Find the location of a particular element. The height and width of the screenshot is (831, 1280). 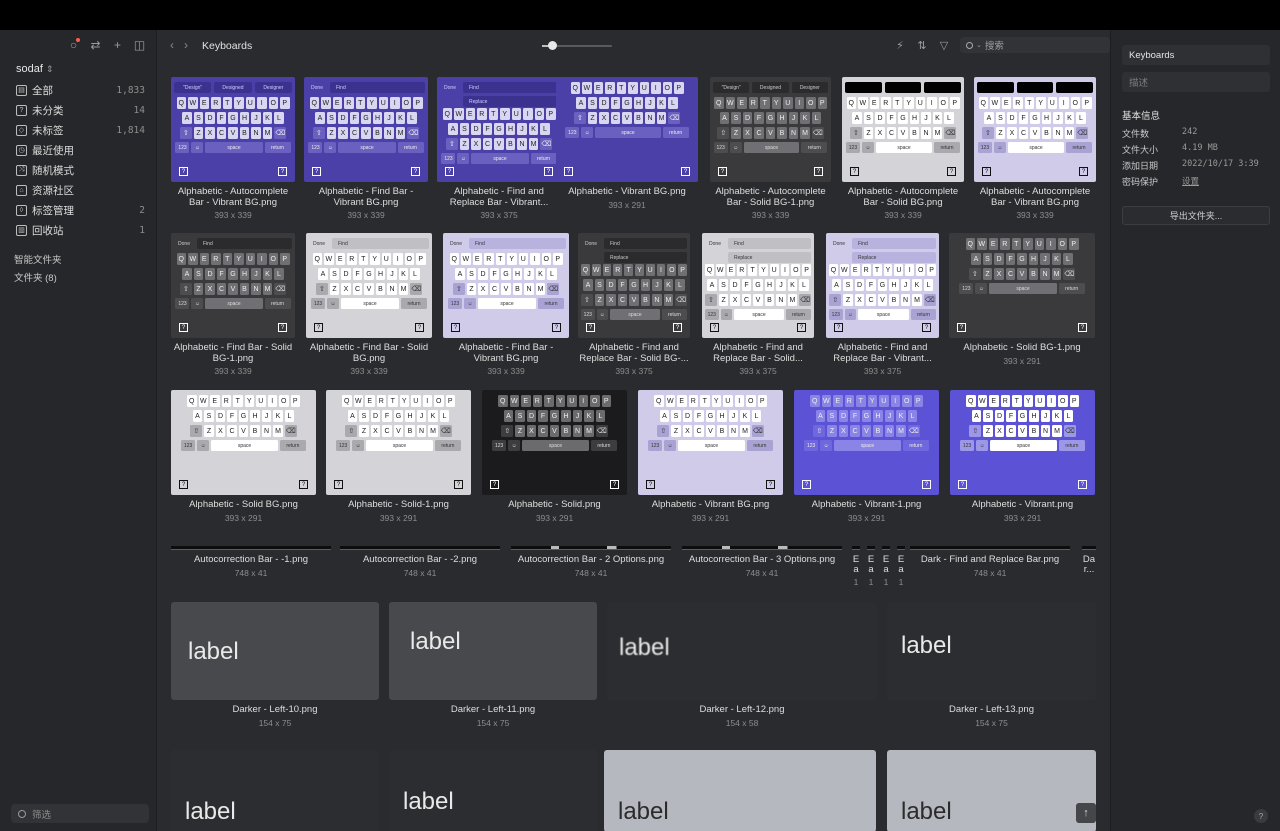

key: L is located at coordinates (545, 129).